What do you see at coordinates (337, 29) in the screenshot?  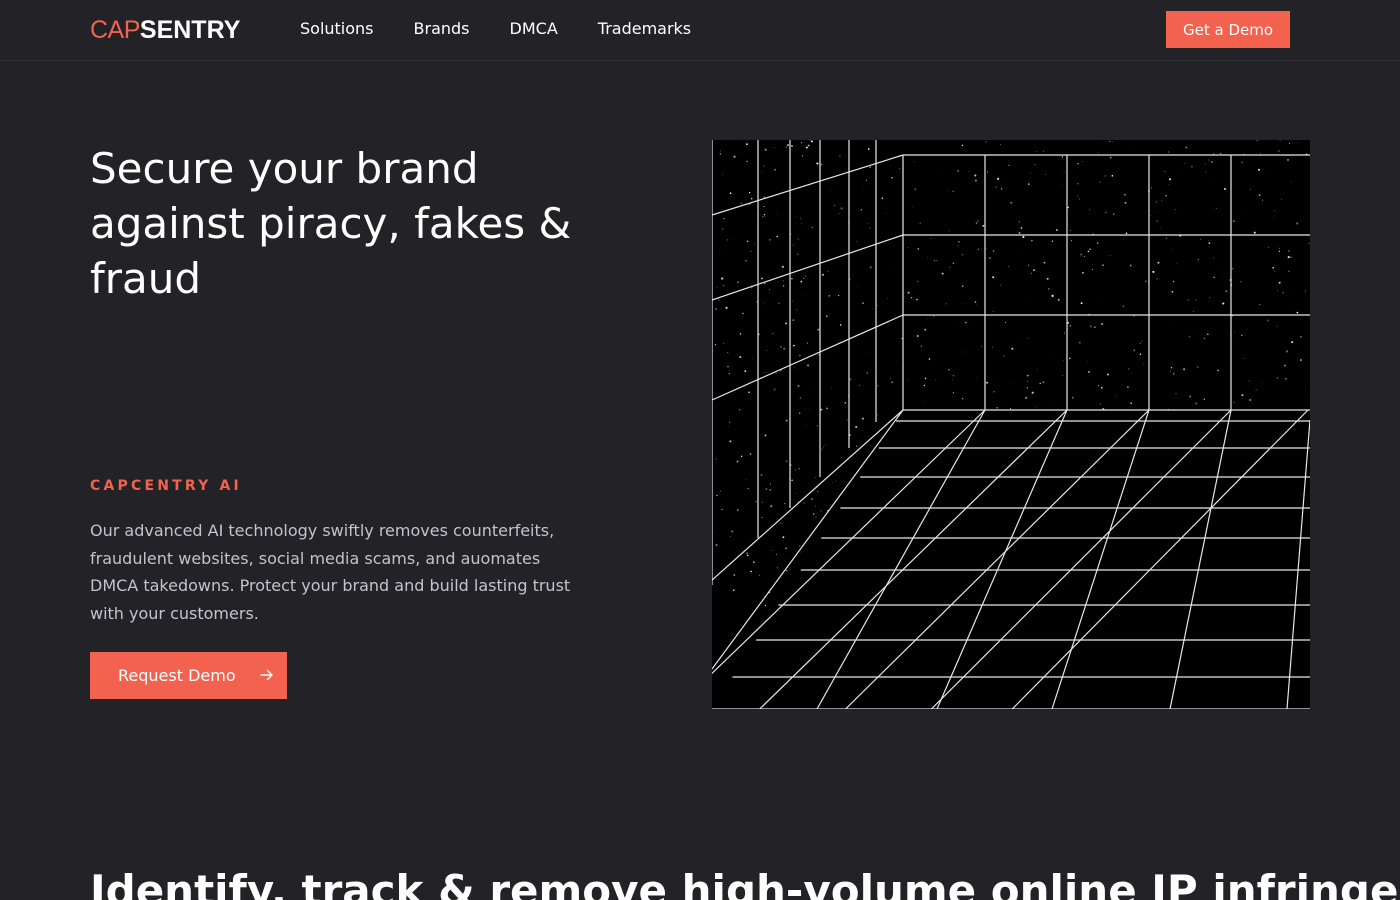 I see `nav-link-solutions: Solutions` at bounding box center [337, 29].